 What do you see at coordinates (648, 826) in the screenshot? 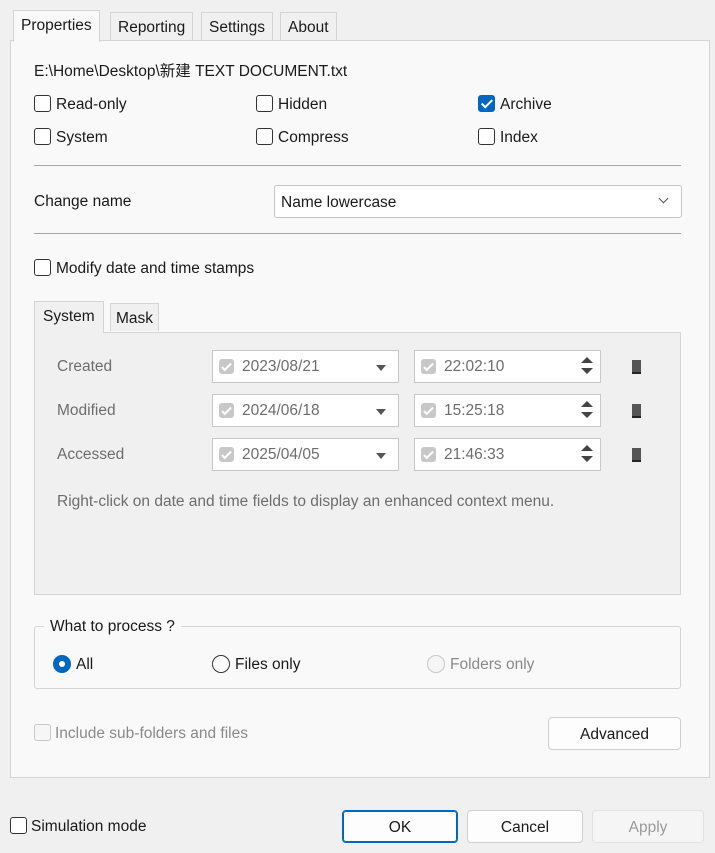
I see `apply-button: Apply` at bounding box center [648, 826].